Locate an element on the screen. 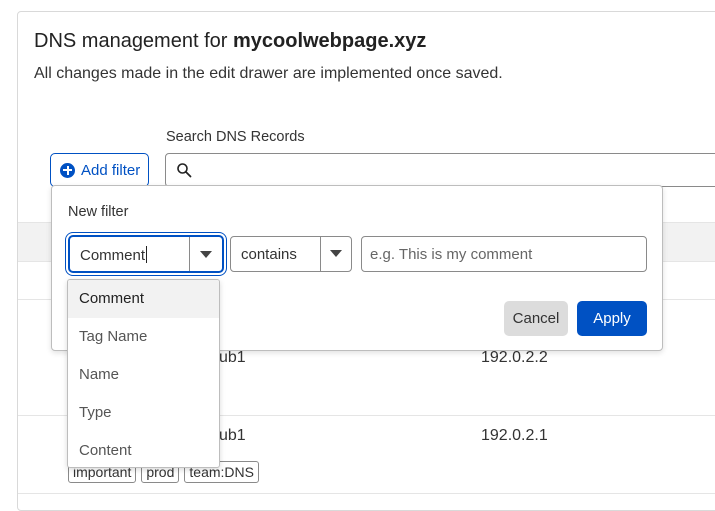 The width and height of the screenshot is (715, 511). search-label: Search DNS Records is located at coordinates (235, 137).